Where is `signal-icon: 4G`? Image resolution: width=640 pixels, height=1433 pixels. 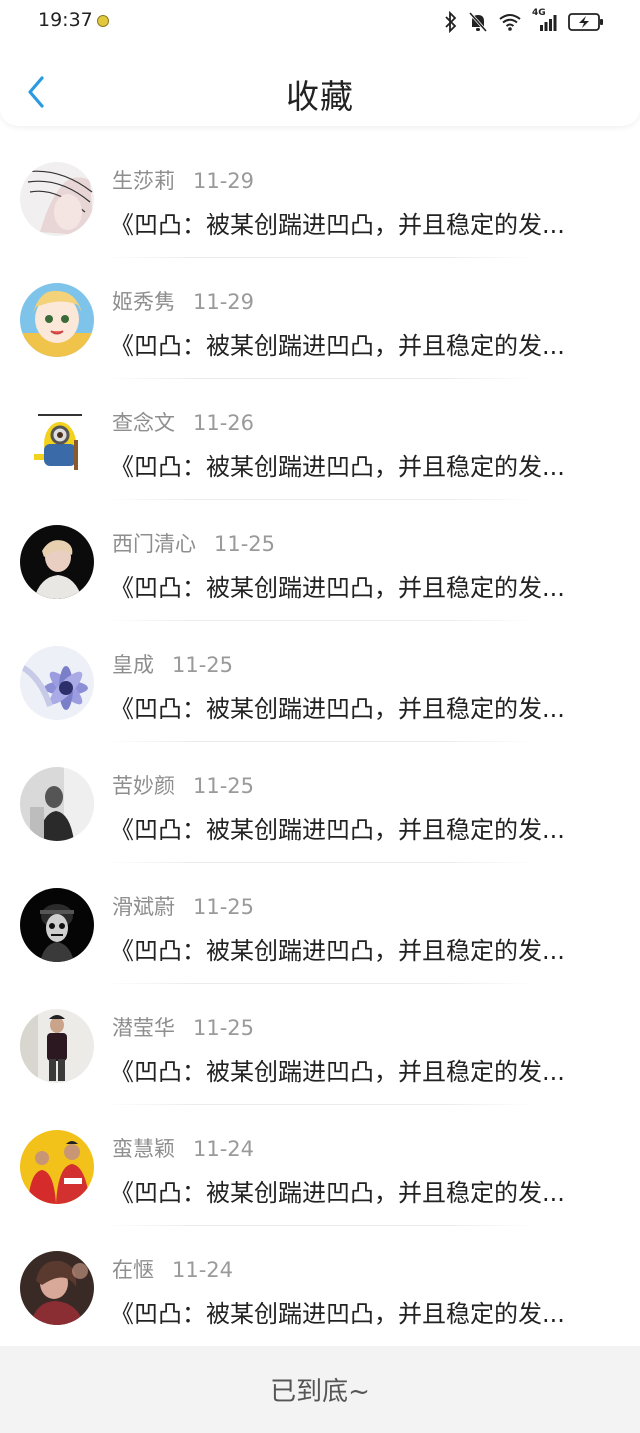 signal-icon: 4G is located at coordinates (545, 20).